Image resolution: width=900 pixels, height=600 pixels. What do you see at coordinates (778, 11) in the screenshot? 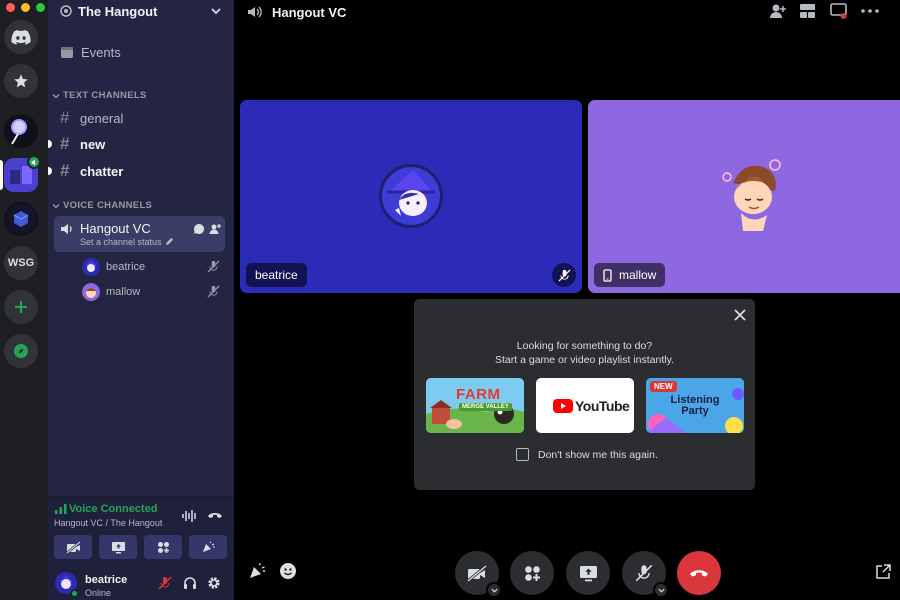
I see `add-friends-icon` at bounding box center [778, 11].